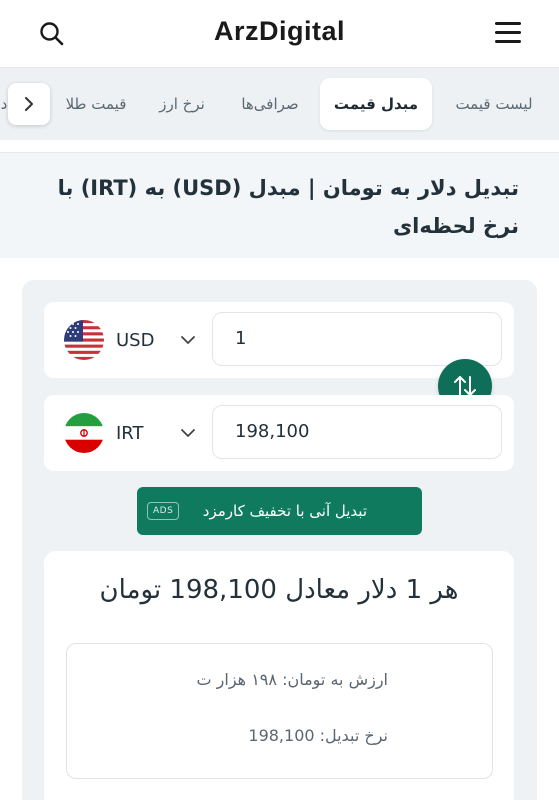  I want to click on rate-value: 198,100, so click(281, 735).